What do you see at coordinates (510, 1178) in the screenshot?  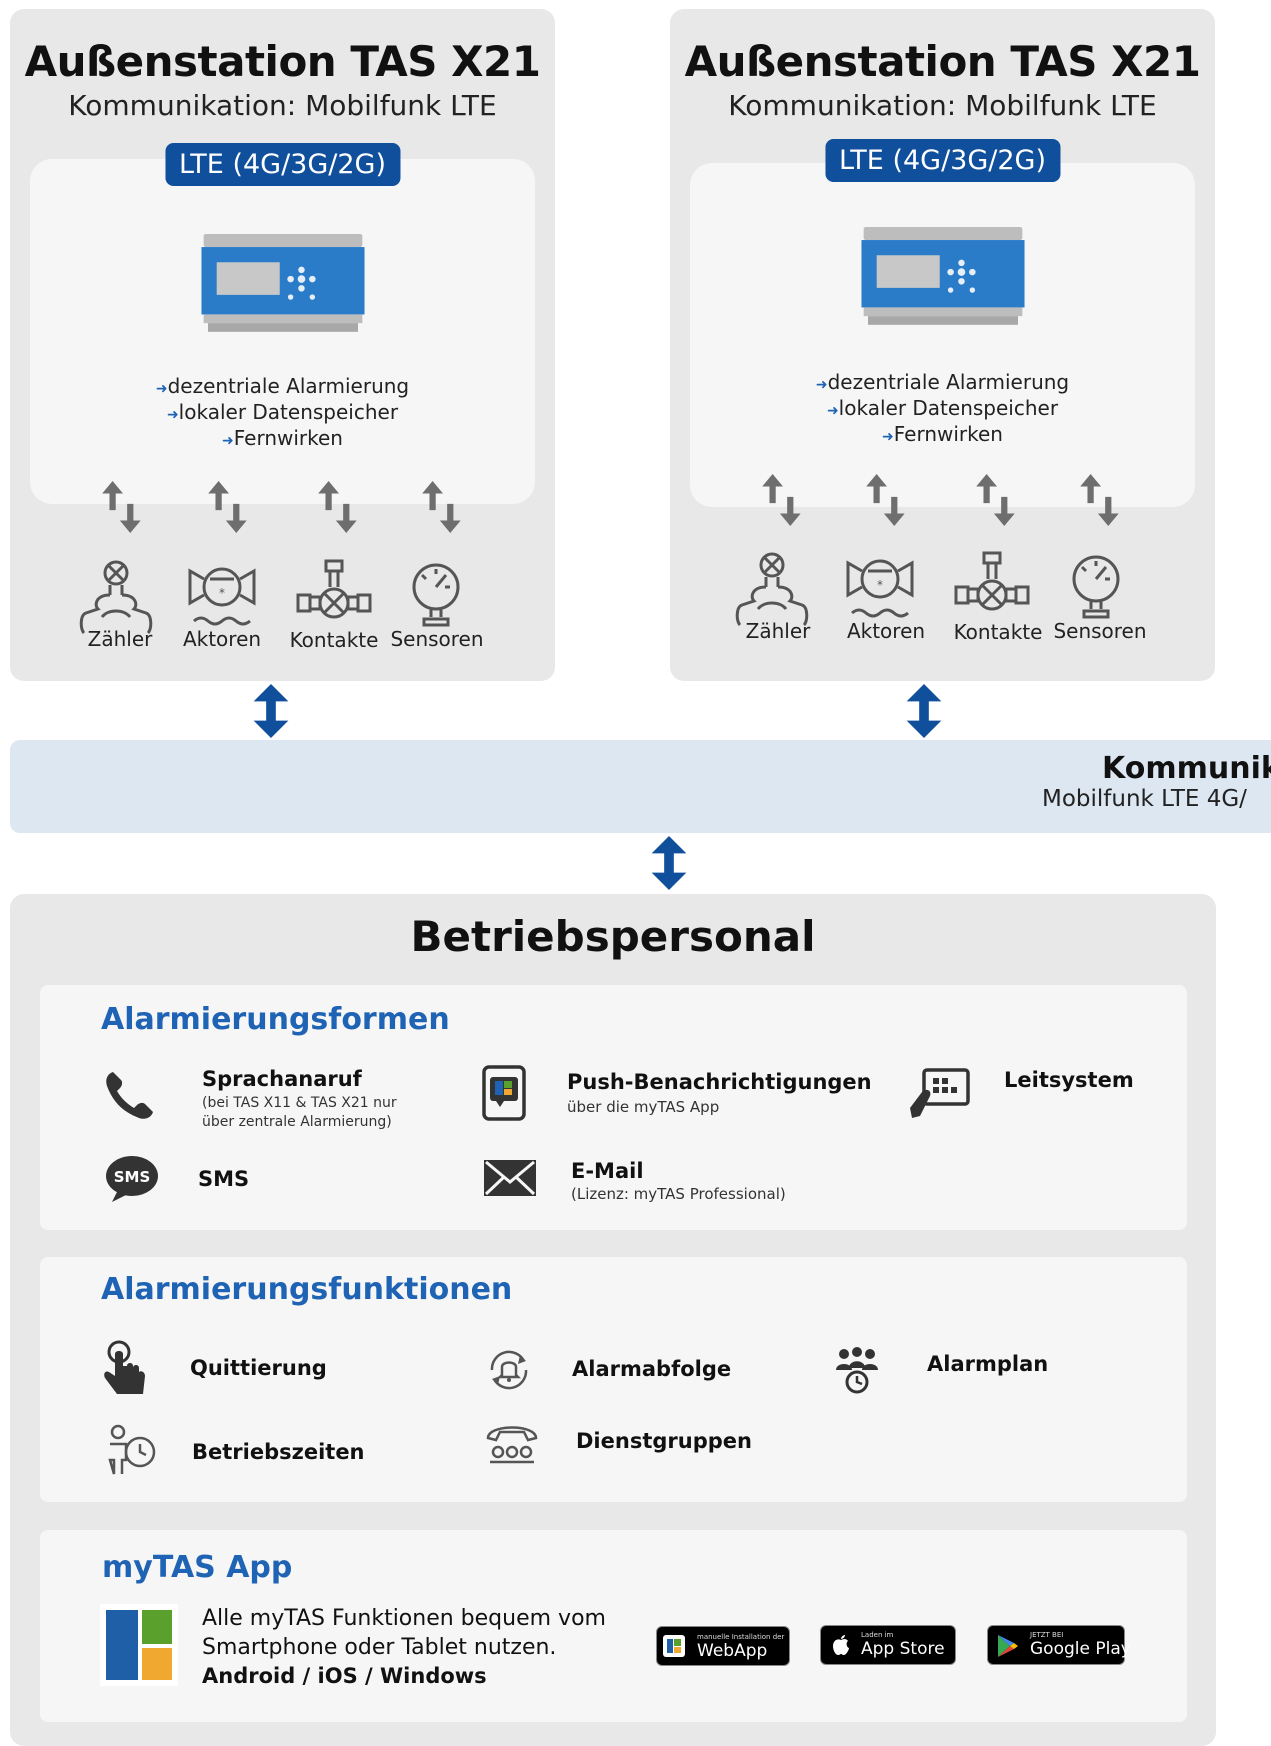 I see `email-icon` at bounding box center [510, 1178].